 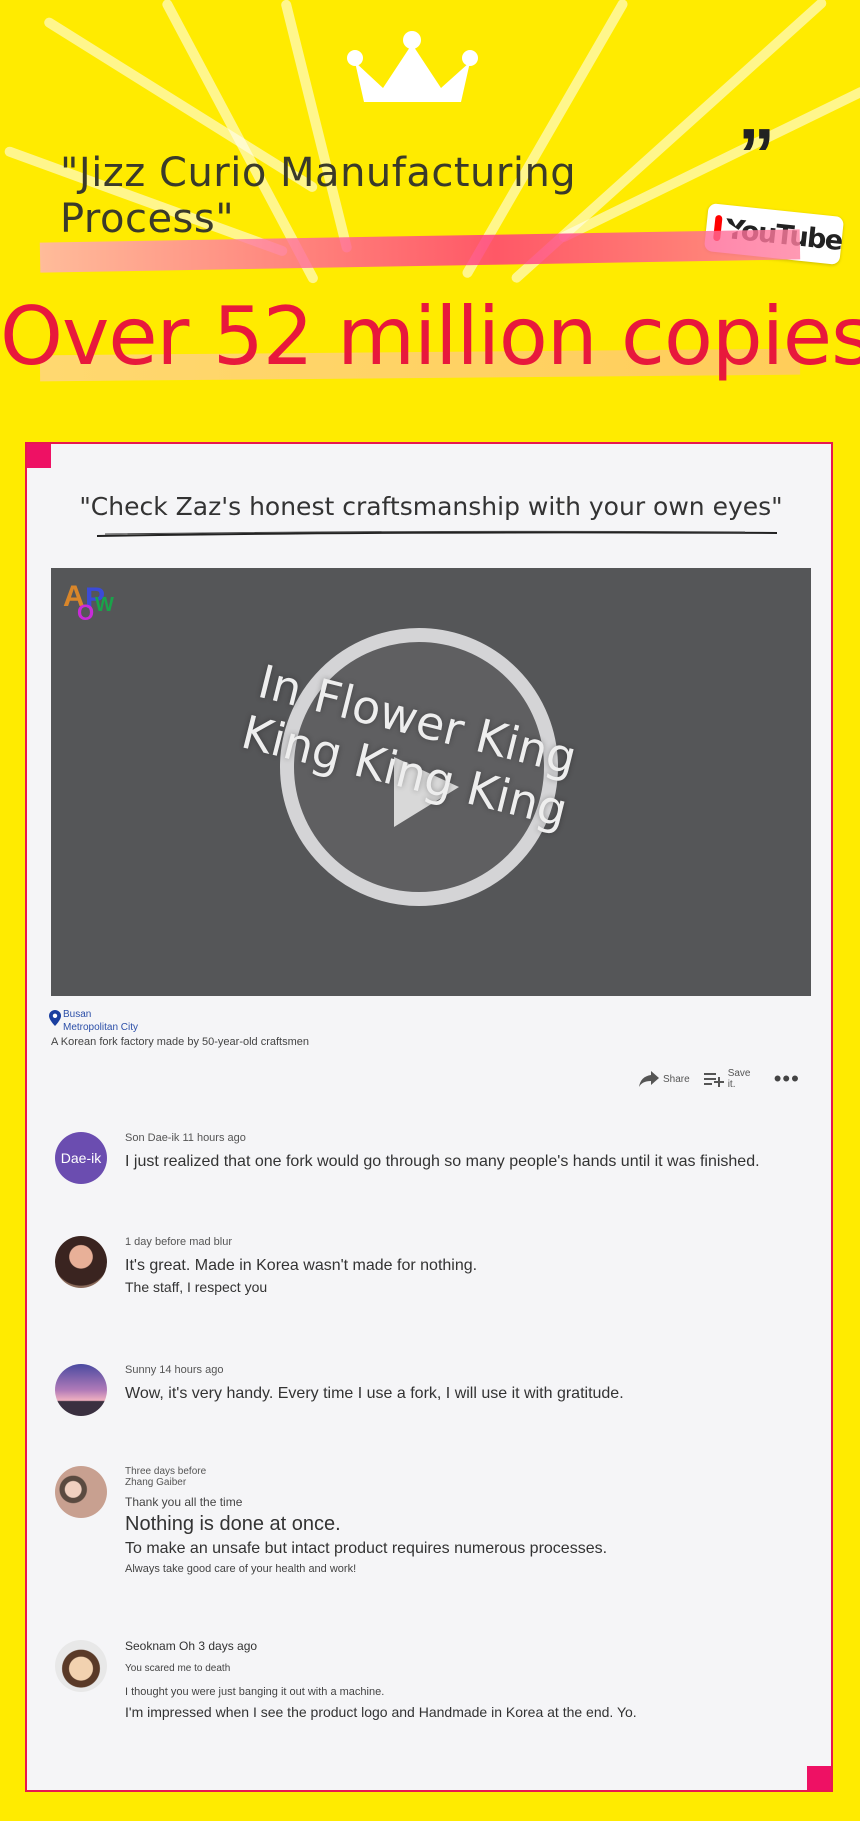 I want to click on comment-author: Zhang Gaiber, so click(x=156, y=1482).